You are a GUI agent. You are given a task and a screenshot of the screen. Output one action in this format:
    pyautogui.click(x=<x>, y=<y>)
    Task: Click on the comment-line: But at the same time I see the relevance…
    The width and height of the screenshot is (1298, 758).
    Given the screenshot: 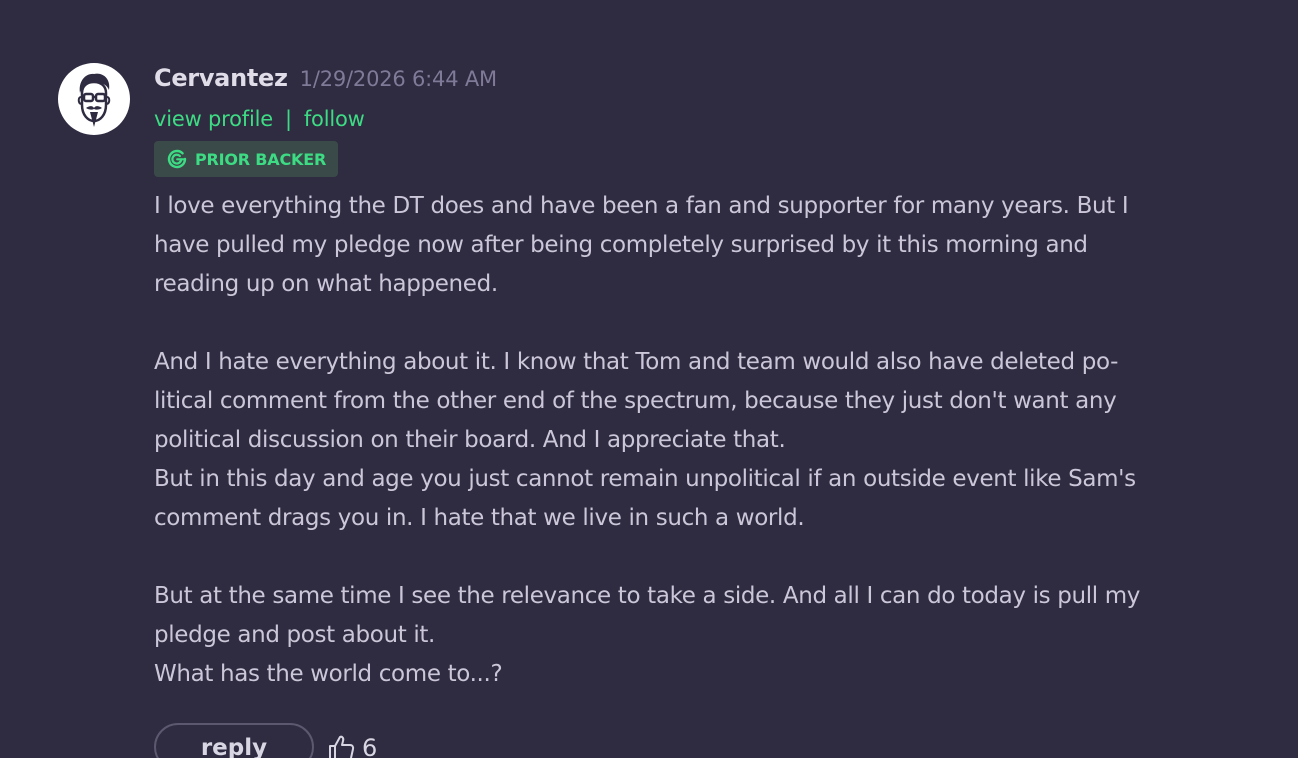 What is the action you would take?
    pyautogui.click(x=647, y=596)
    